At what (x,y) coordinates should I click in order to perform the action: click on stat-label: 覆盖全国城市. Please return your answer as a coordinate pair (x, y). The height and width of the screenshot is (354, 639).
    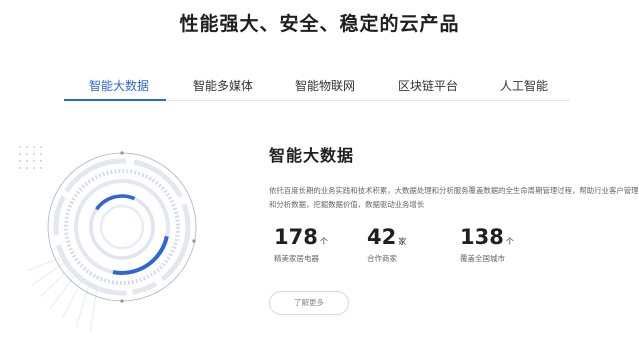
    Looking at the image, I should click on (482, 258).